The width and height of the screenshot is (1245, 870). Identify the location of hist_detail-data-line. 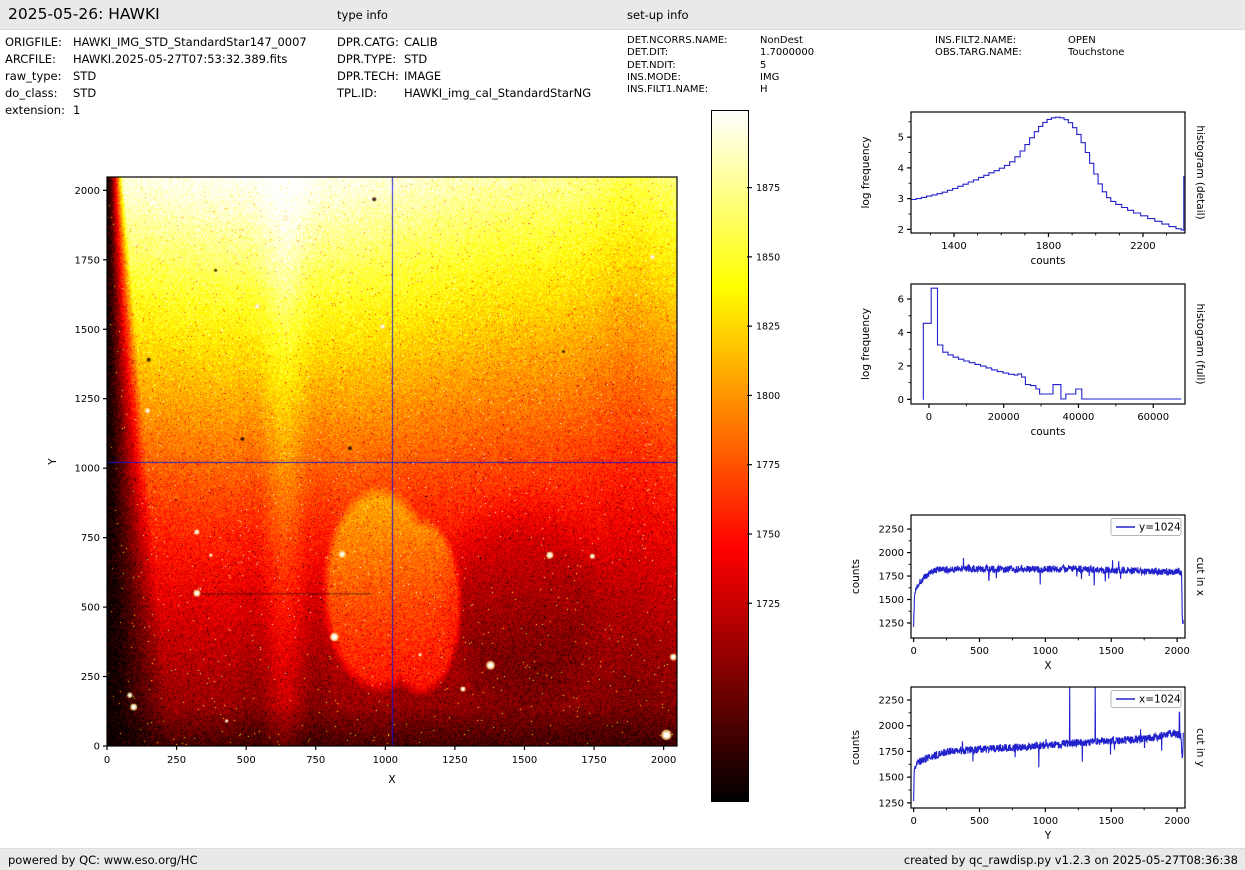
(1048, 173).